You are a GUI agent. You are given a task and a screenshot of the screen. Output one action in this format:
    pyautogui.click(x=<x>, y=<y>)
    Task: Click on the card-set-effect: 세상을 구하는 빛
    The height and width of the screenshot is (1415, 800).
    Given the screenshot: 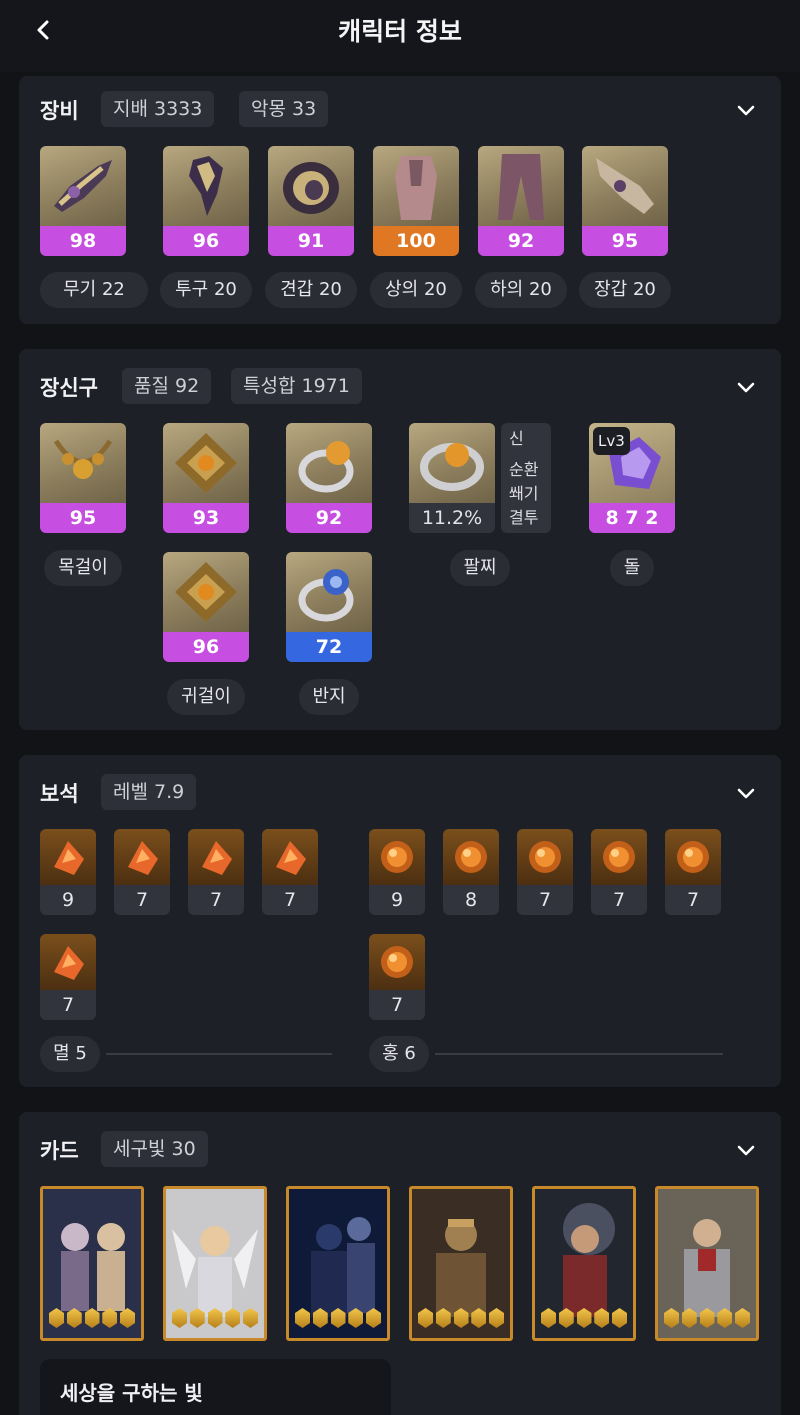 What is the action you would take?
    pyautogui.click(x=215, y=1387)
    